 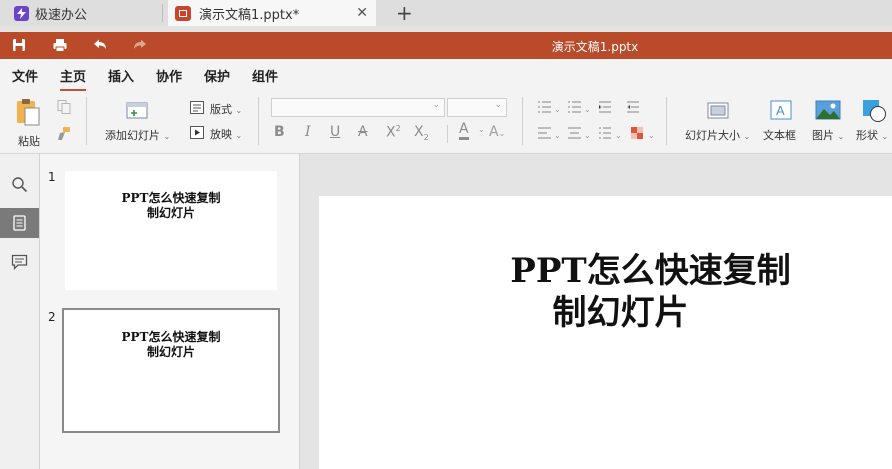 What do you see at coordinates (28, 112) in the screenshot?
I see `clipboard-icon` at bounding box center [28, 112].